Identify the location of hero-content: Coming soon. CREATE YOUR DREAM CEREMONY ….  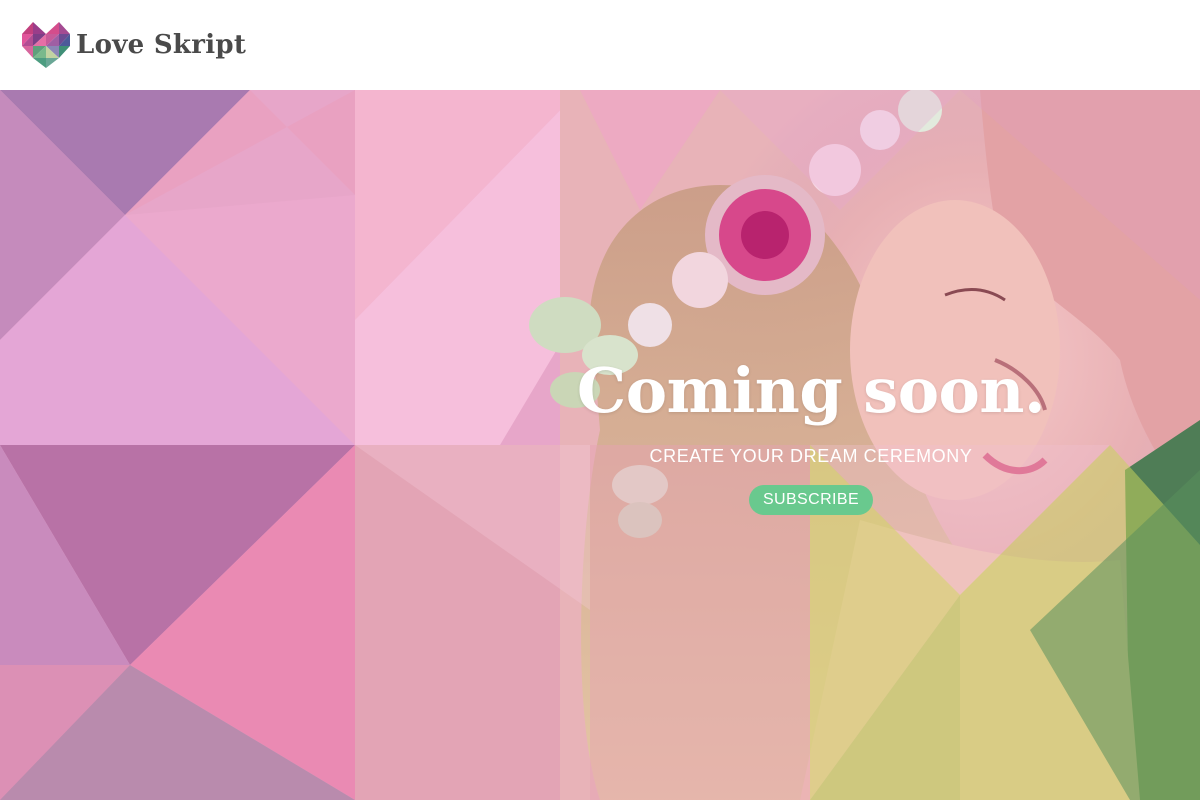
(811, 437).